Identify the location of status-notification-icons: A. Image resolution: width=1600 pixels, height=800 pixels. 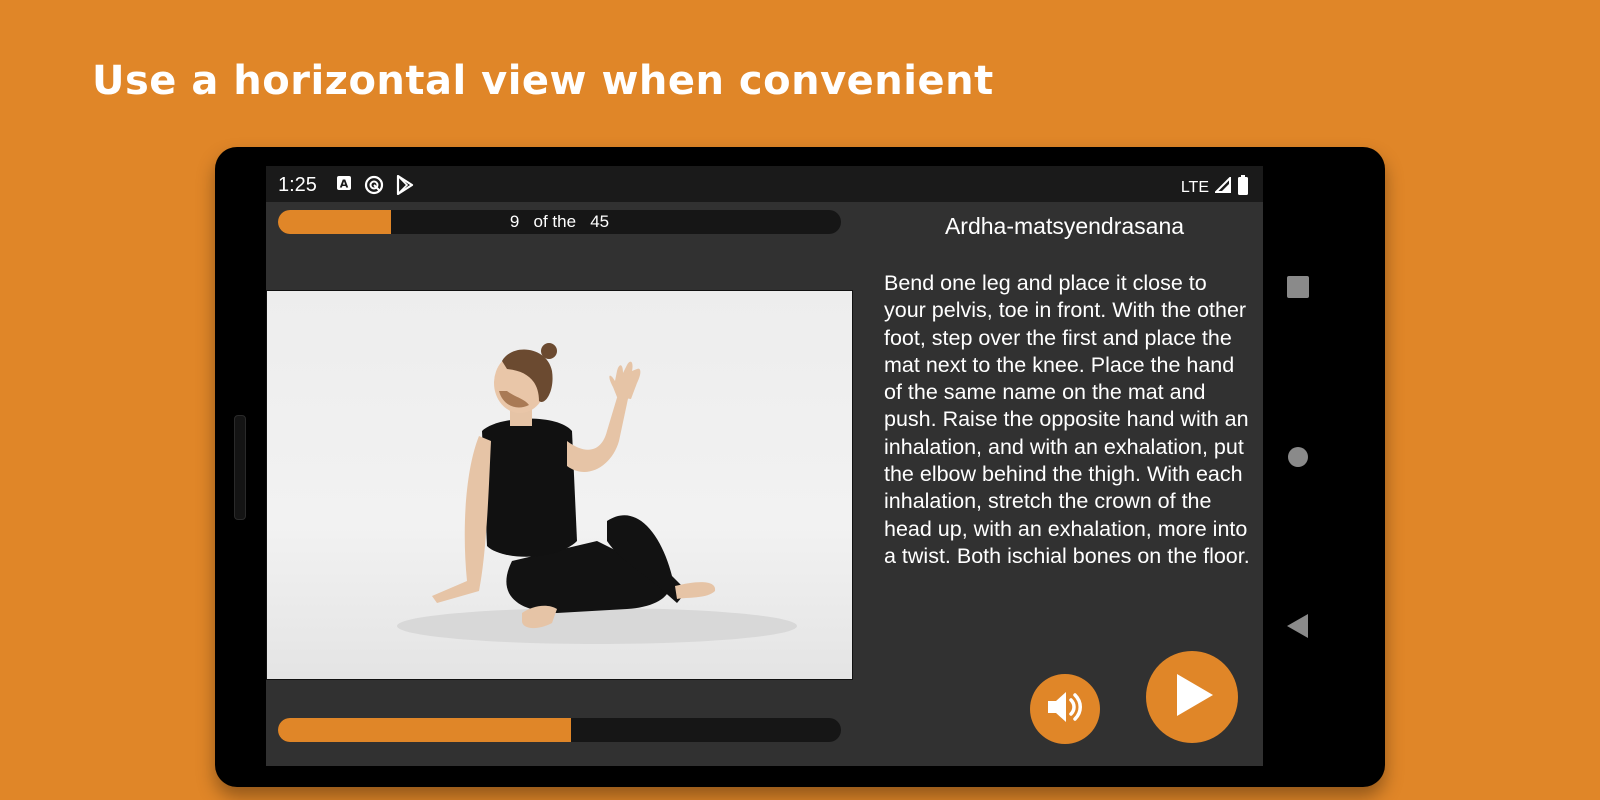
(375, 187).